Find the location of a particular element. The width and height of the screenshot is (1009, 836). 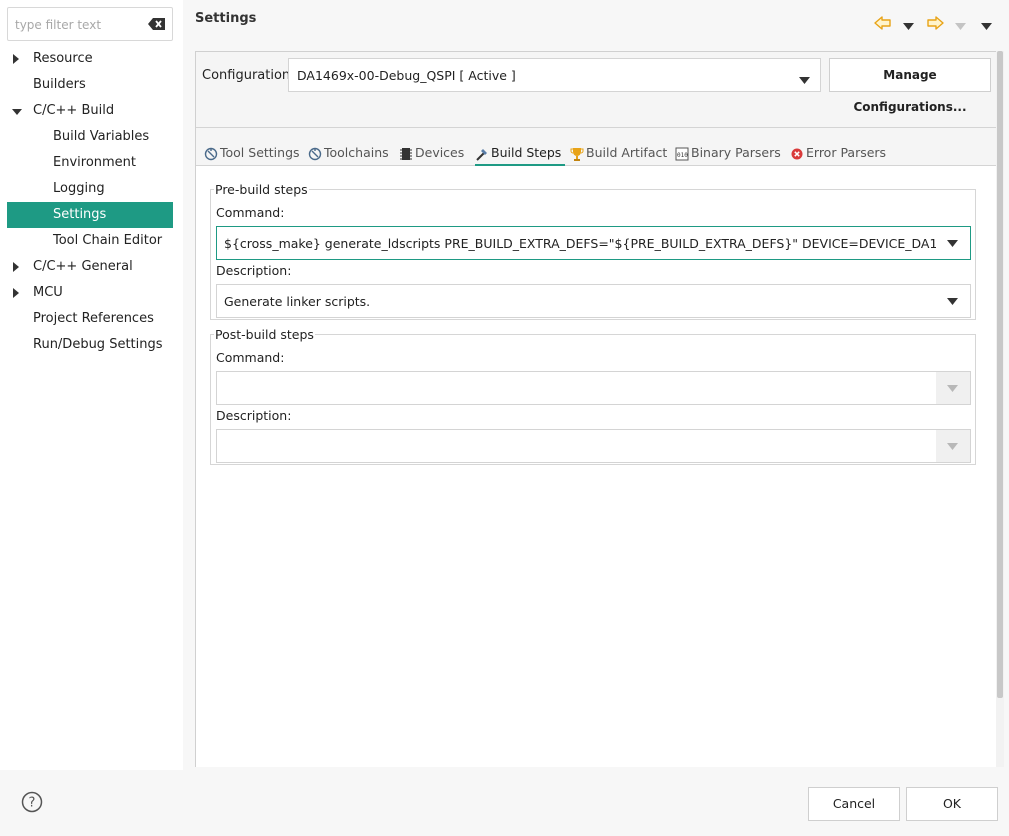

svg-text: 010 is located at coordinates (682, 155).